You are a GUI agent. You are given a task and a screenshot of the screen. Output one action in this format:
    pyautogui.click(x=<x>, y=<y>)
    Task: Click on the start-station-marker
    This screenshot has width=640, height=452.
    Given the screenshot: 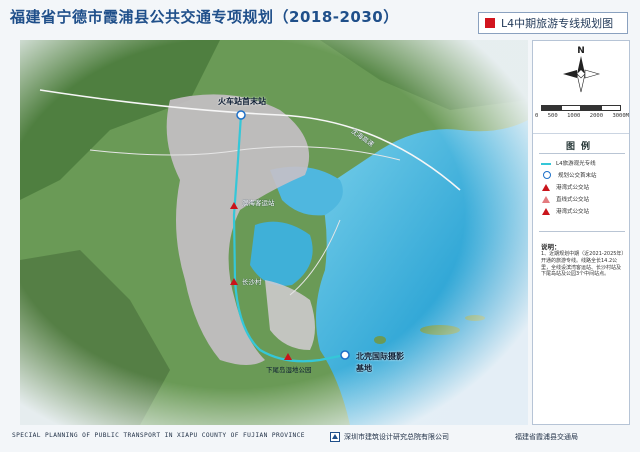 What is the action you would take?
    pyautogui.click(x=241, y=115)
    